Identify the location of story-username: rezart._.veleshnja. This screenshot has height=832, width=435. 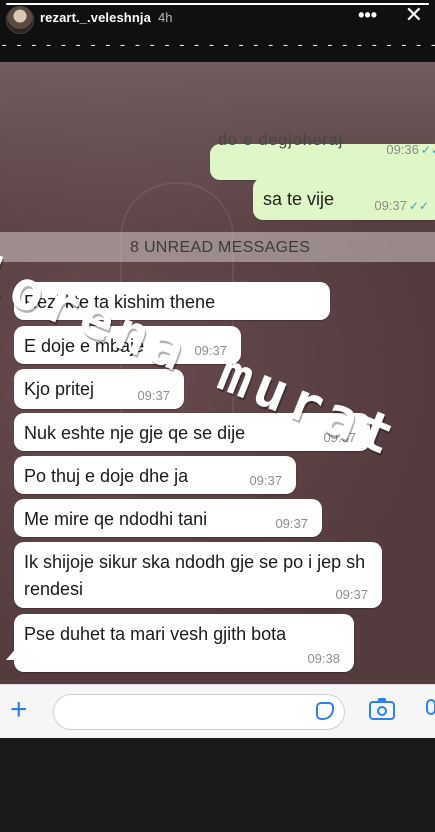
(95, 17).